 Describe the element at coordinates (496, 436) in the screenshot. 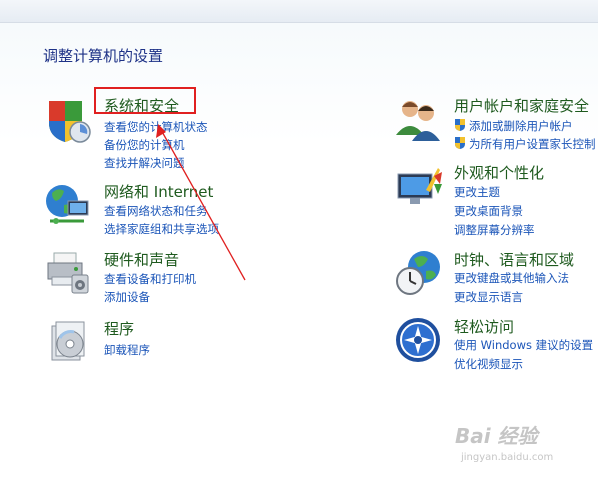

I see `watermark-logo: Bai 经验` at that location.